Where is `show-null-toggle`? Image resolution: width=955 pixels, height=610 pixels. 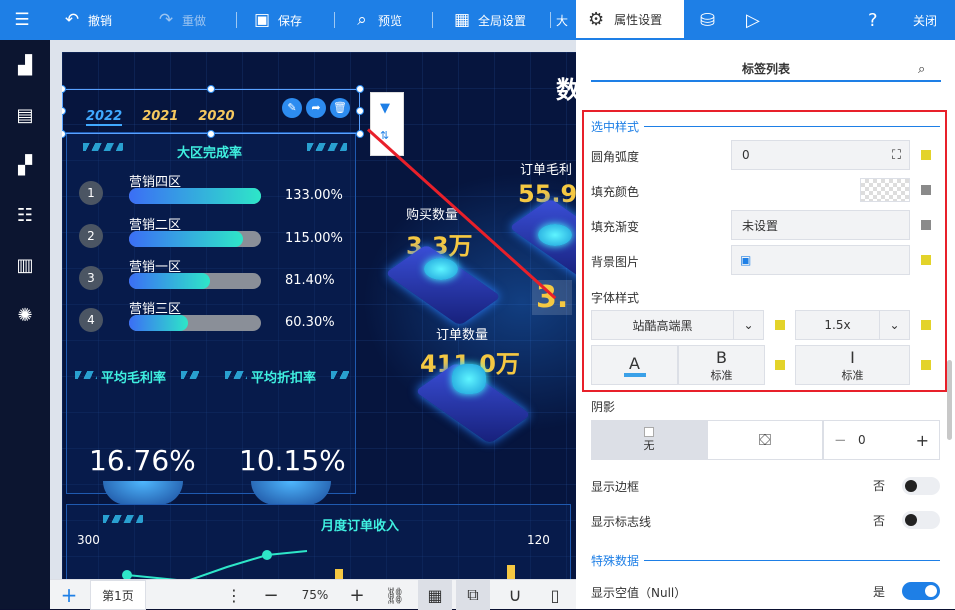
show-null-toggle is located at coordinates (921, 591).